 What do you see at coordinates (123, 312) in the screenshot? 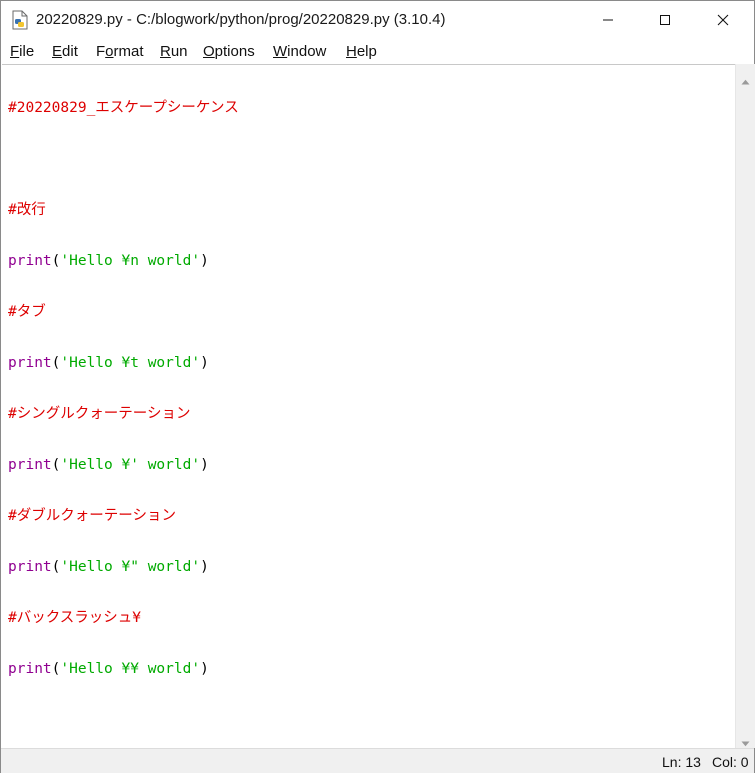
I see `code-line: #タブ` at bounding box center [123, 312].